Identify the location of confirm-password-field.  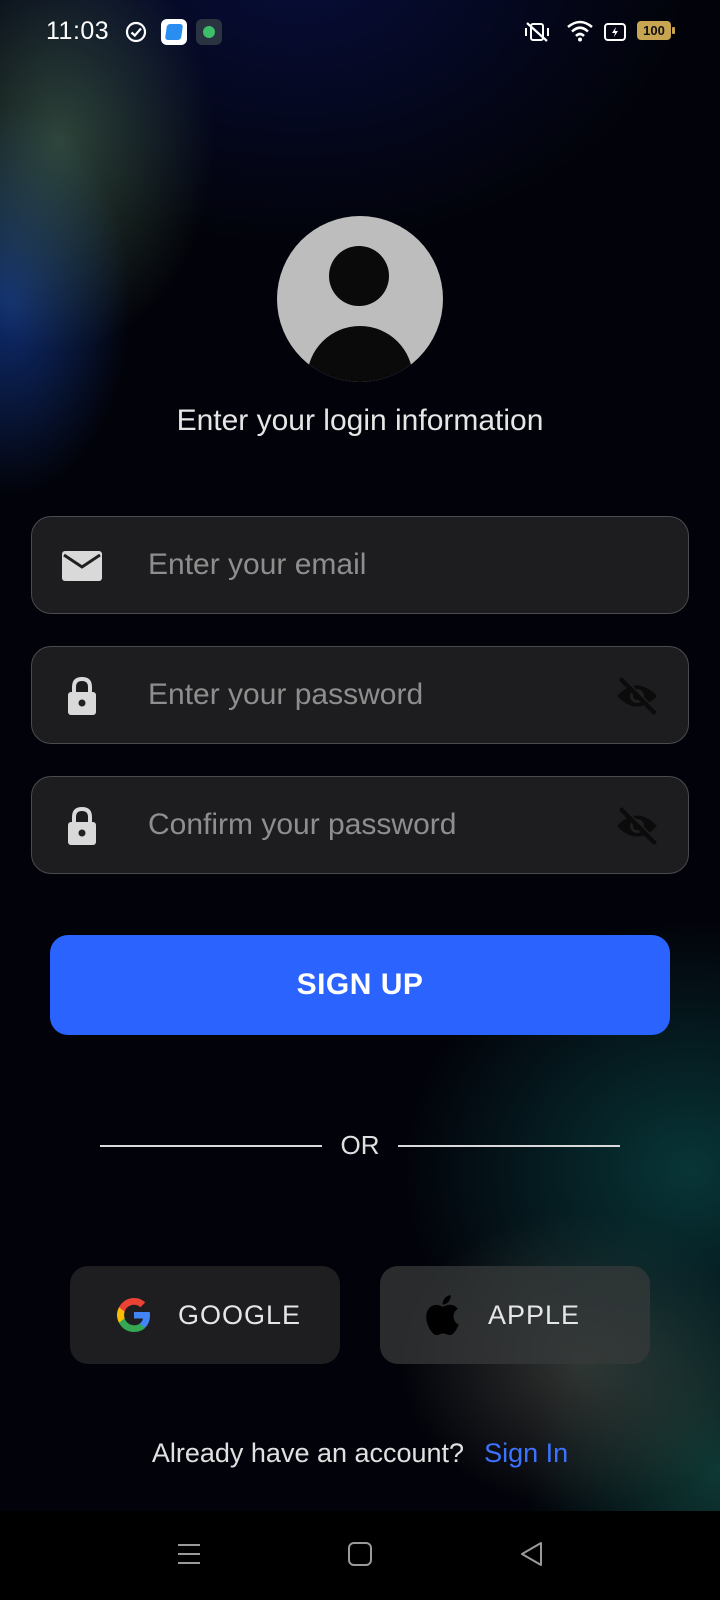
(360, 825).